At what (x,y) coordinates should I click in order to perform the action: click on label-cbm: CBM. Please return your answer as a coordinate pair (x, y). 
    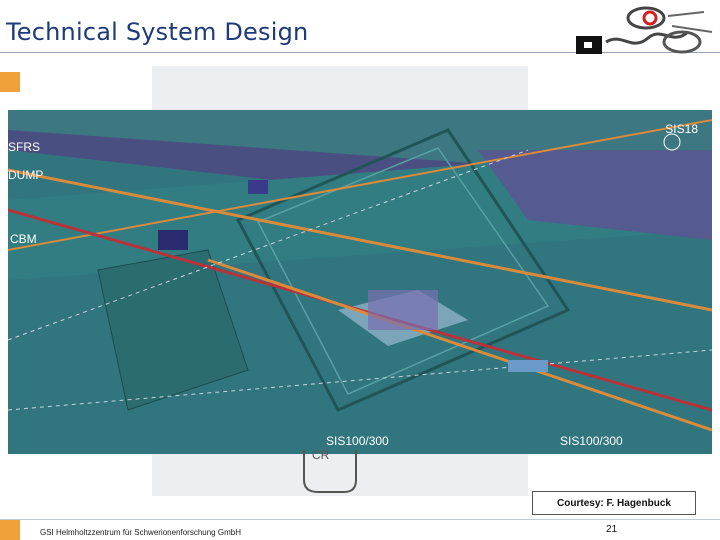
    Looking at the image, I should click on (23, 239).